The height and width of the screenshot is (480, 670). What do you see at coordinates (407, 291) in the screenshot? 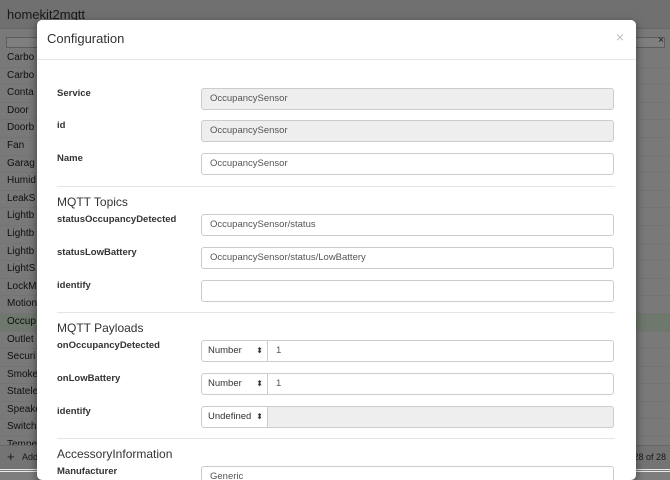
I see `identify-topic-field` at bounding box center [407, 291].